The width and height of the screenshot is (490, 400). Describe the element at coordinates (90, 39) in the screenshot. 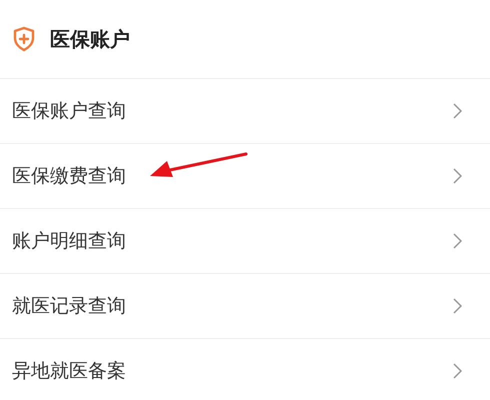

I see `section-title: 医保账户` at that location.